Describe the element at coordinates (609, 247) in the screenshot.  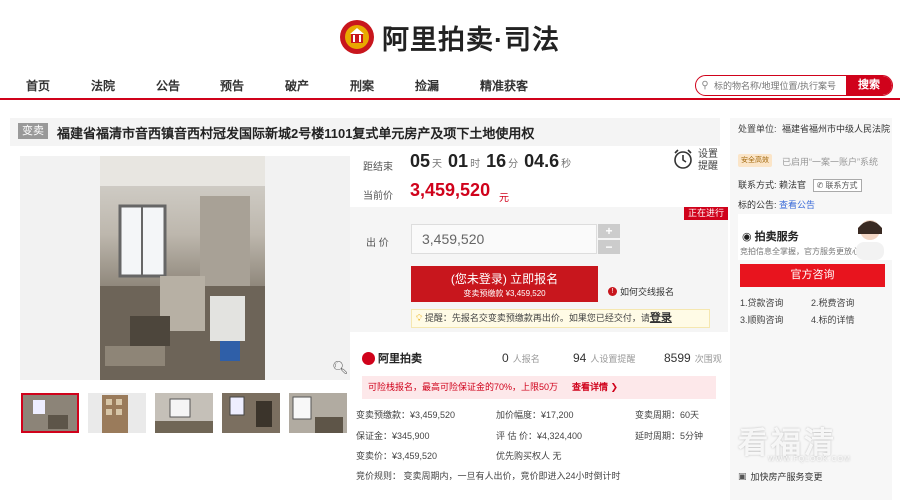
I see `bid-decrease-button: −` at that location.